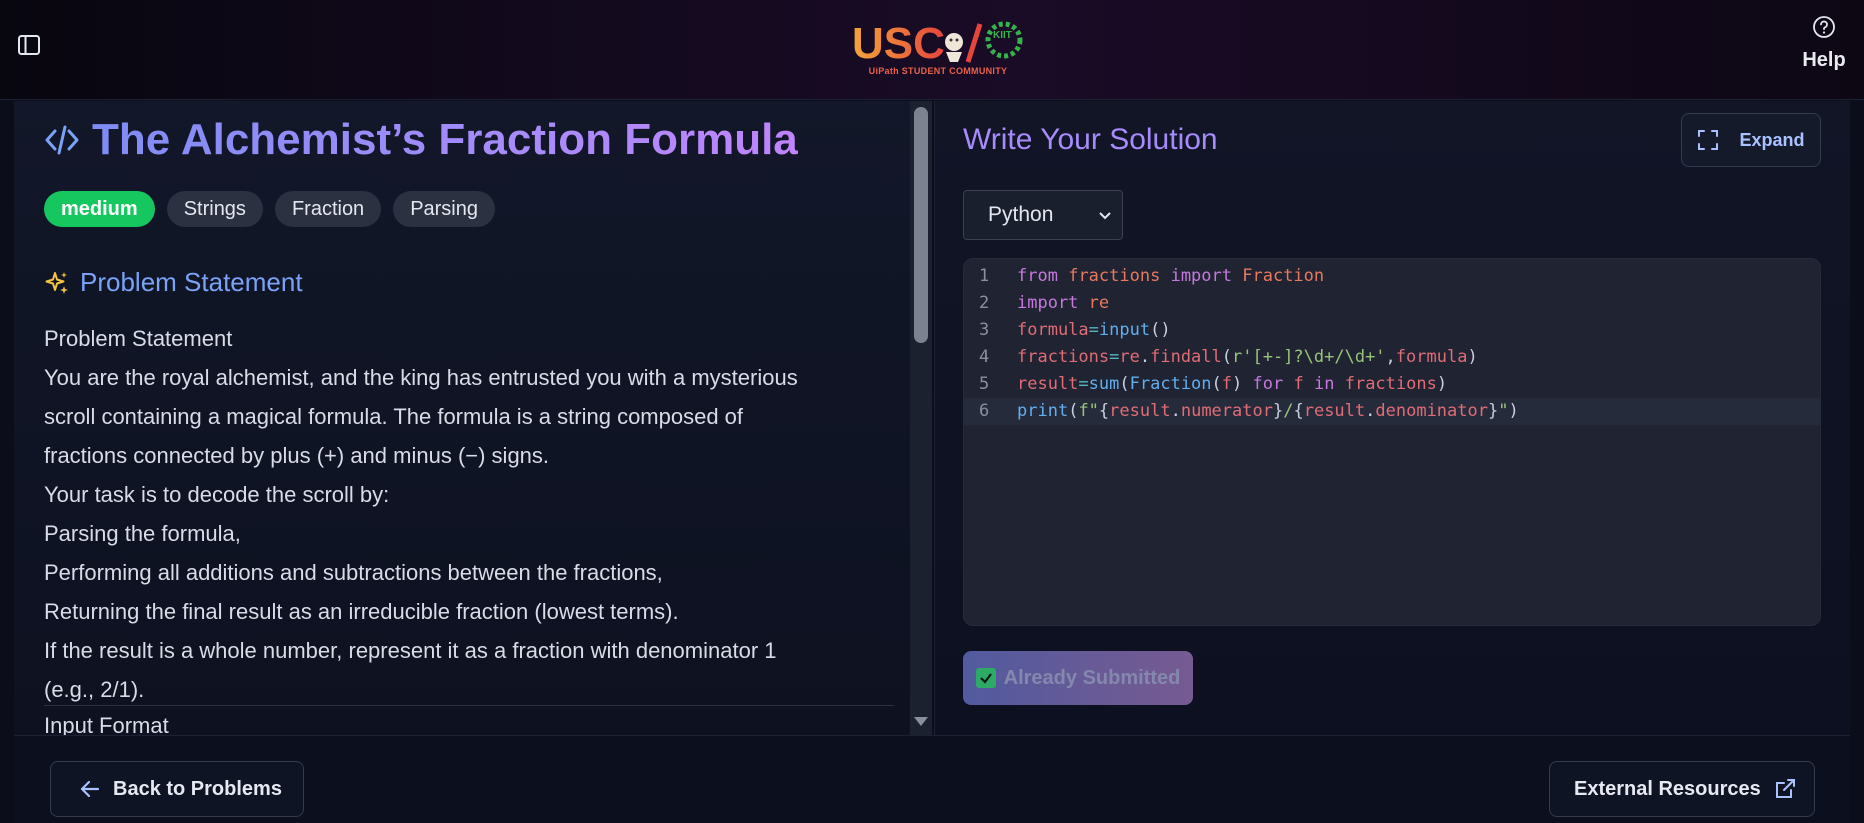 The image size is (1864, 823). I want to click on solution-title: Write Your Solution, so click(1090, 139).